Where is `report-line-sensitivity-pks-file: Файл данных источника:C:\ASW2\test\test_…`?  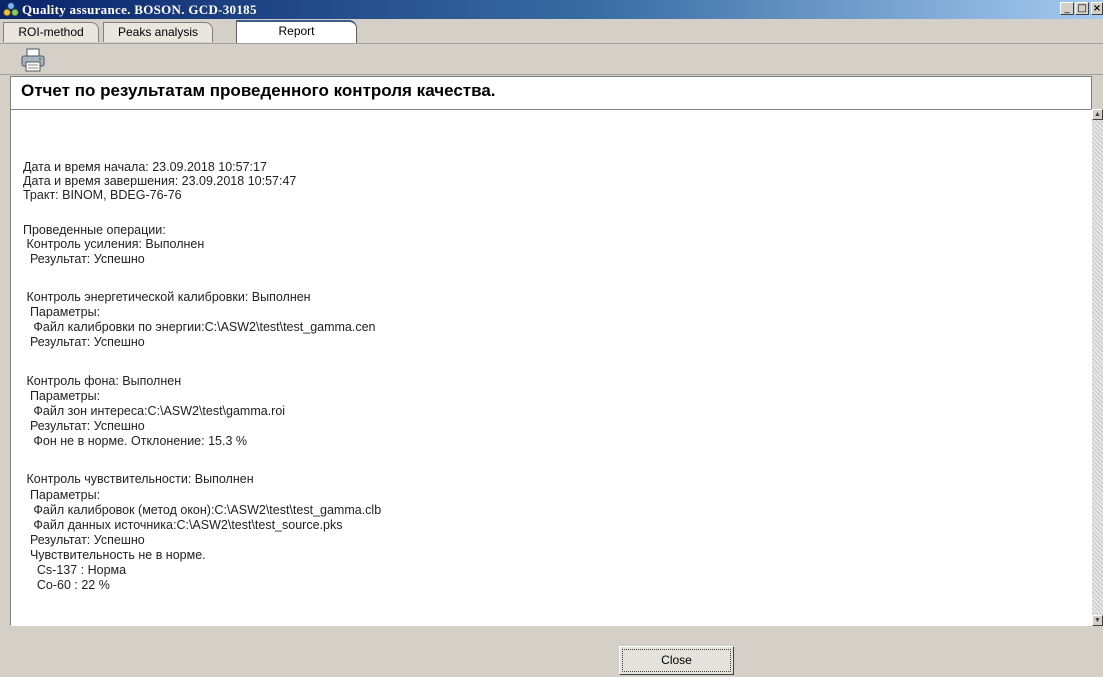
report-line-sensitivity-pks-file: Файл данных источника:C:\ASW2\test\test_… is located at coordinates (183, 525).